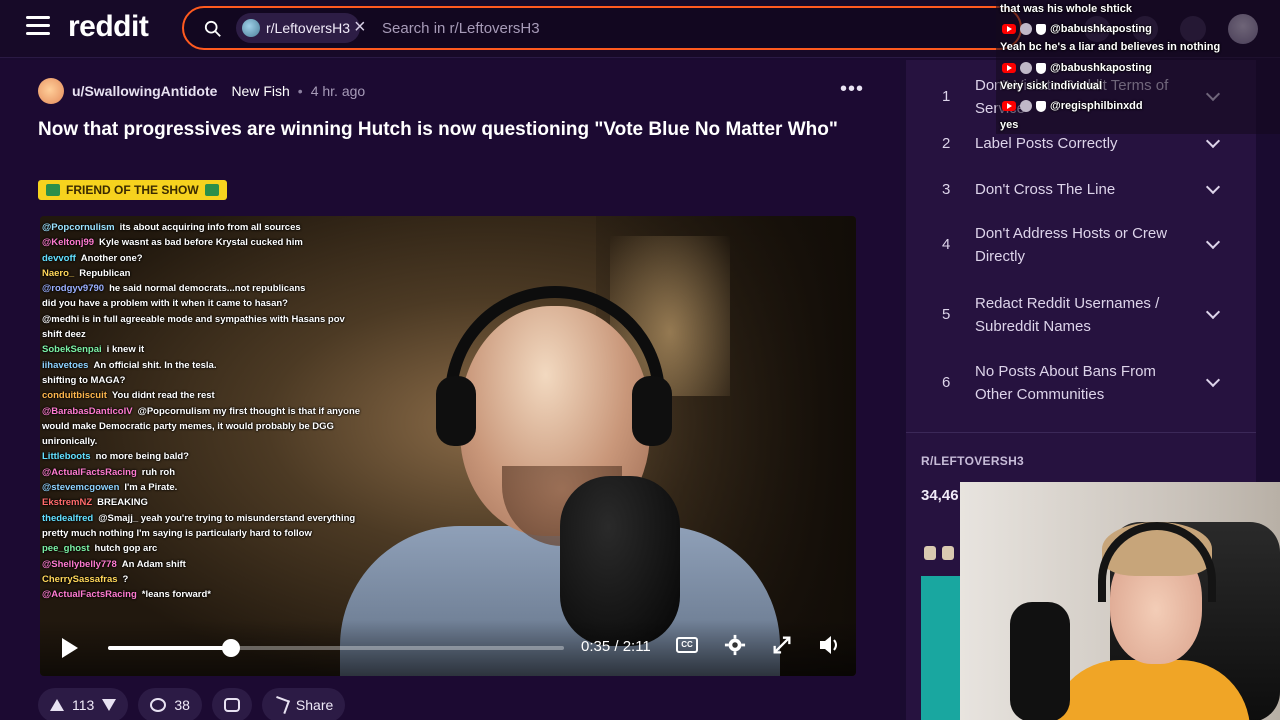 The image size is (1280, 720). Describe the element at coordinates (973, 461) in the screenshot. I see `community-name: R/LEFTOVERSH3` at that location.